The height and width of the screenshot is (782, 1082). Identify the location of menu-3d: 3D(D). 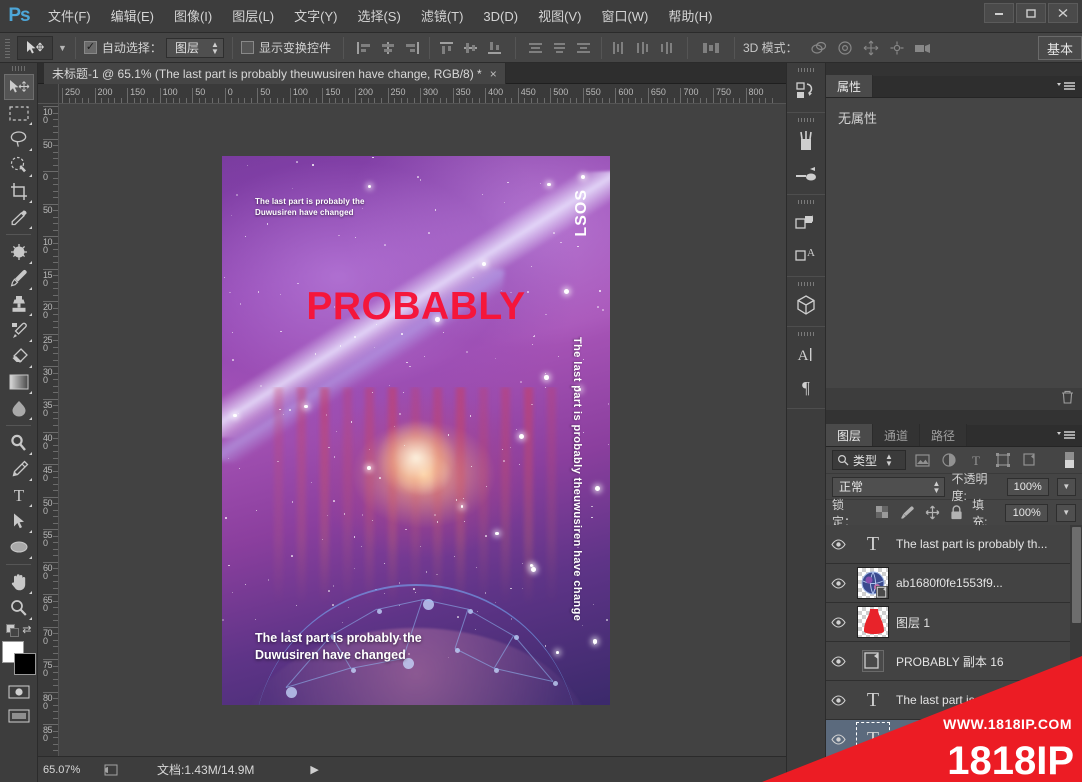
(500, 16).